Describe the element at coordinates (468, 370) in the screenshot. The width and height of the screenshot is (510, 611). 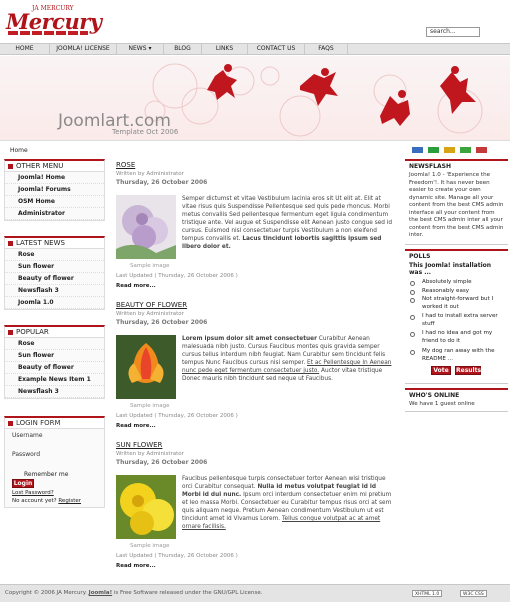
I see `results-button: Results` at that location.